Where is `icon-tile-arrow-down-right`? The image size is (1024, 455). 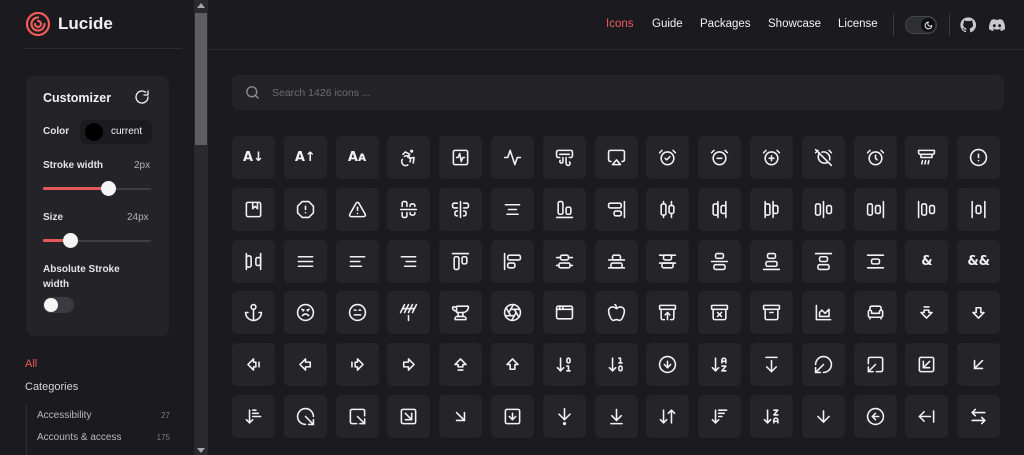
icon-tile-arrow-down-right is located at coordinates (461, 416).